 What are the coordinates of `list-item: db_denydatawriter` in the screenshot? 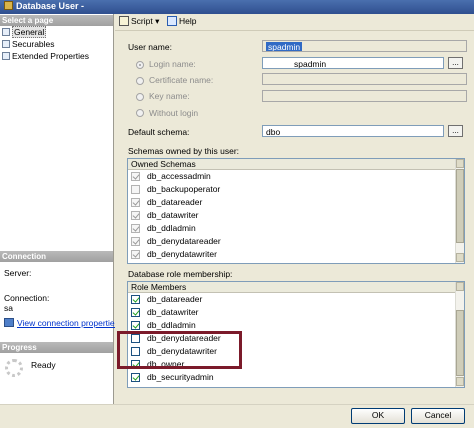 It's located at (174, 255).